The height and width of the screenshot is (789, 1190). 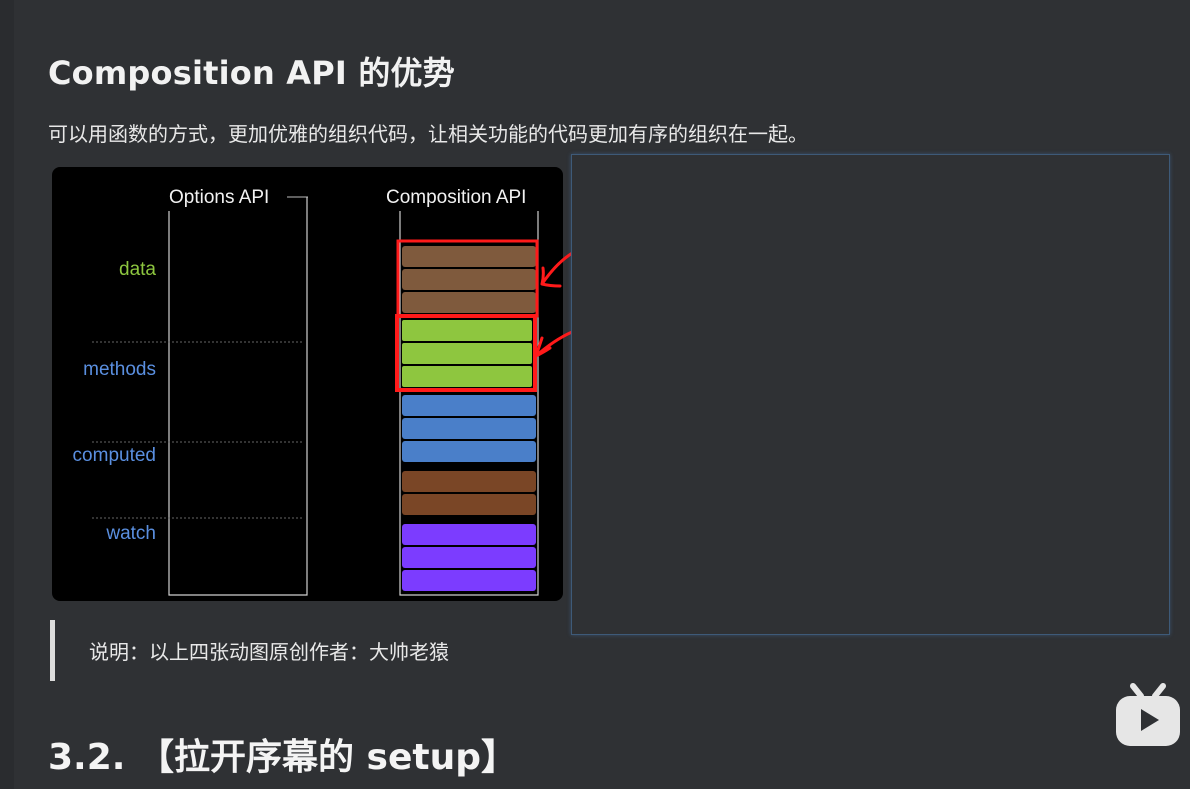 I want to click on row-label-computed: computed, so click(x=114, y=455).